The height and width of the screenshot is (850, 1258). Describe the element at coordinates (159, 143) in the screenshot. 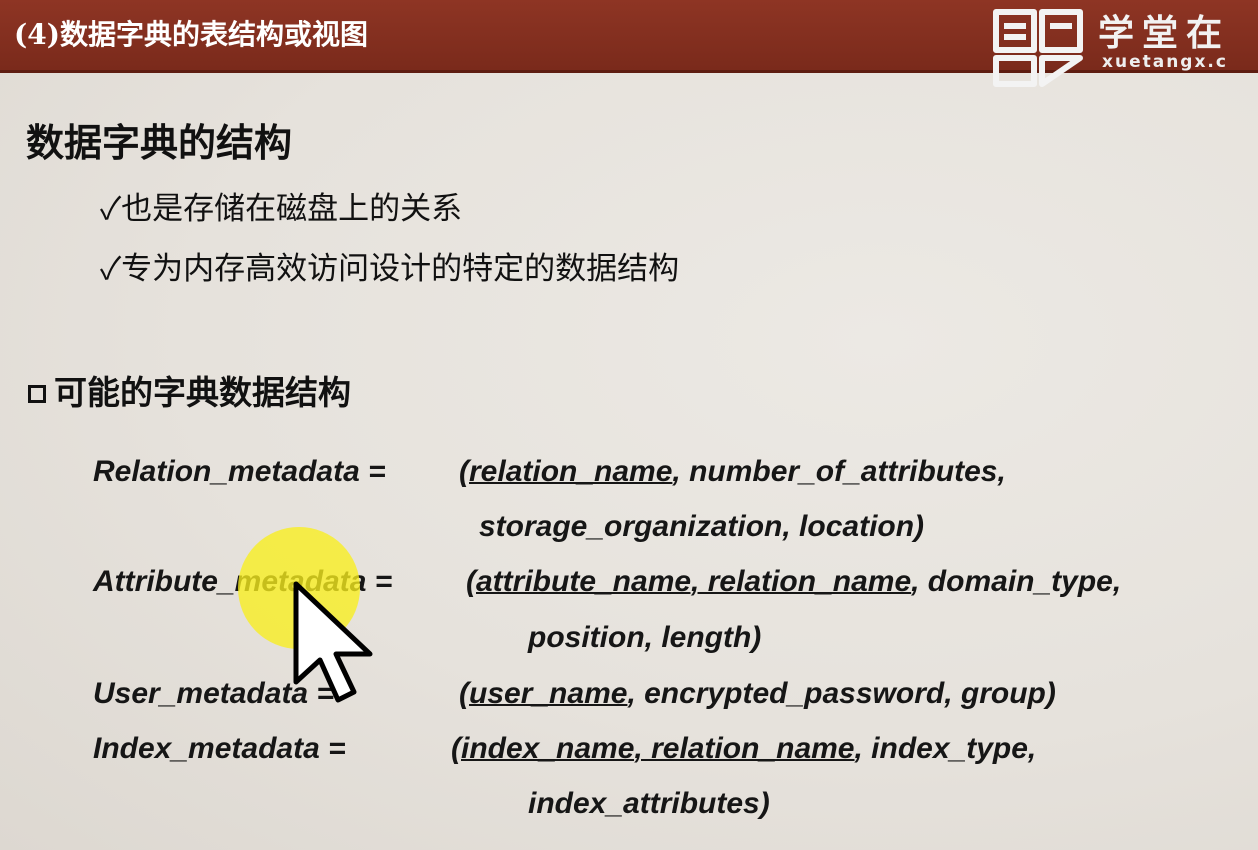

I see `section-heading: 数据字典的结构` at that location.